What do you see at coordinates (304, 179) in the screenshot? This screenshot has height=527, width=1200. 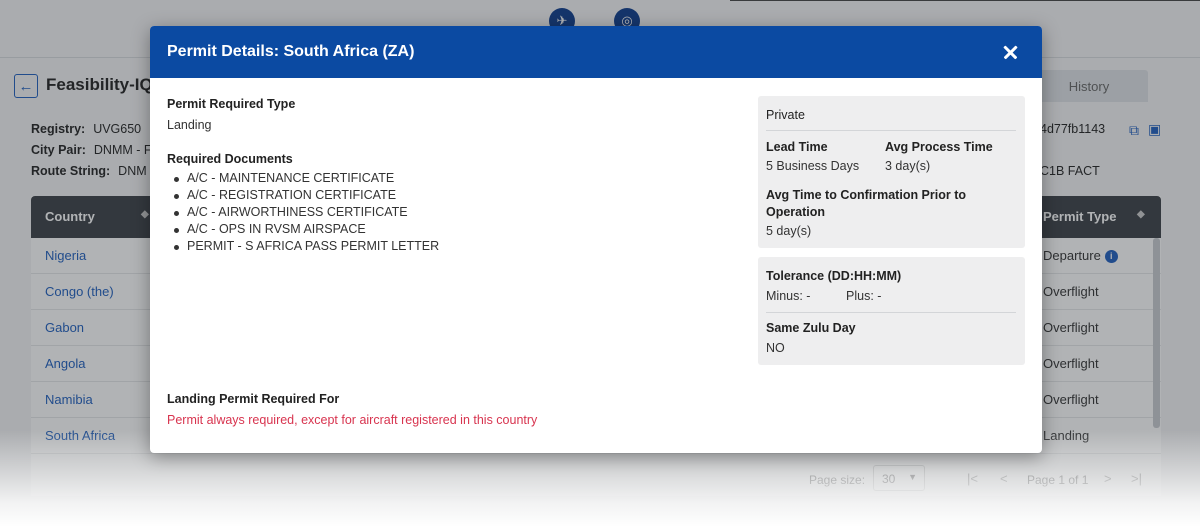 I see `list-item: A/C - MAINTENANCE CERTIFICATE` at bounding box center [304, 179].